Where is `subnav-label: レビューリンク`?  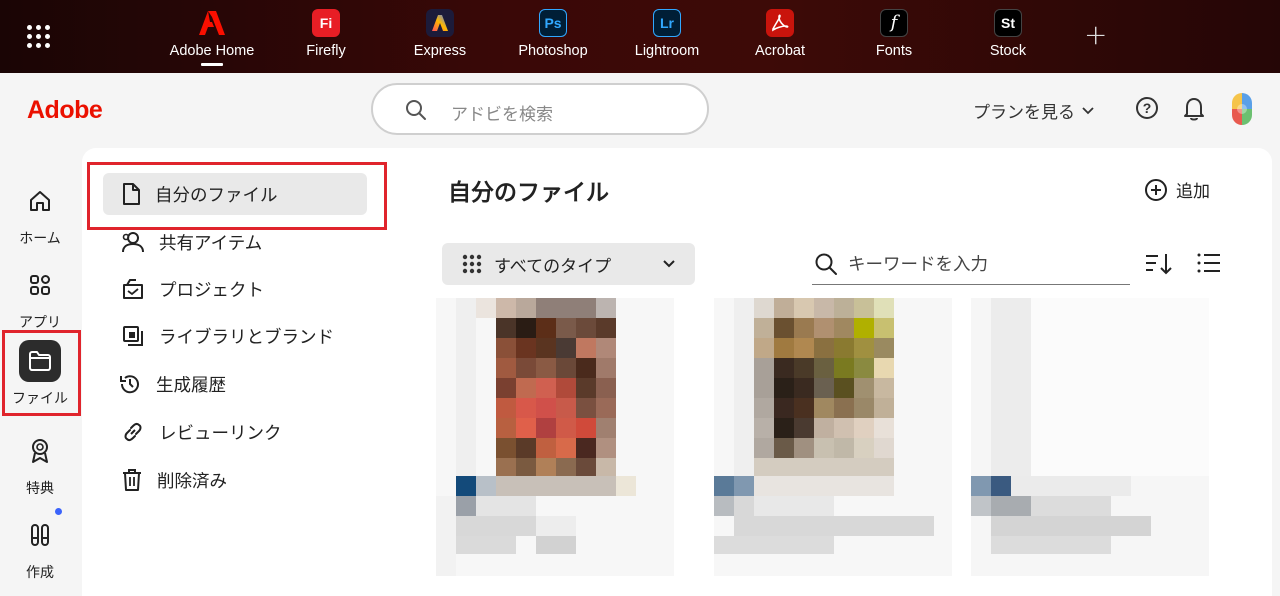
subnav-label: レビューリンク is located at coordinates (220, 433).